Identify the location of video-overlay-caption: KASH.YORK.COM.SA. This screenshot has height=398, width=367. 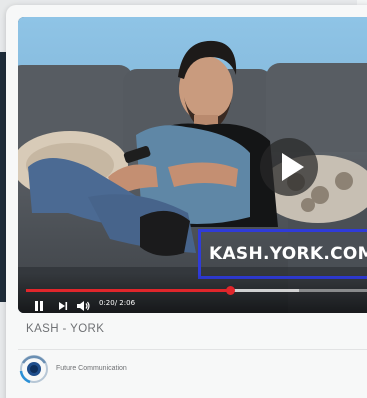
(282, 254).